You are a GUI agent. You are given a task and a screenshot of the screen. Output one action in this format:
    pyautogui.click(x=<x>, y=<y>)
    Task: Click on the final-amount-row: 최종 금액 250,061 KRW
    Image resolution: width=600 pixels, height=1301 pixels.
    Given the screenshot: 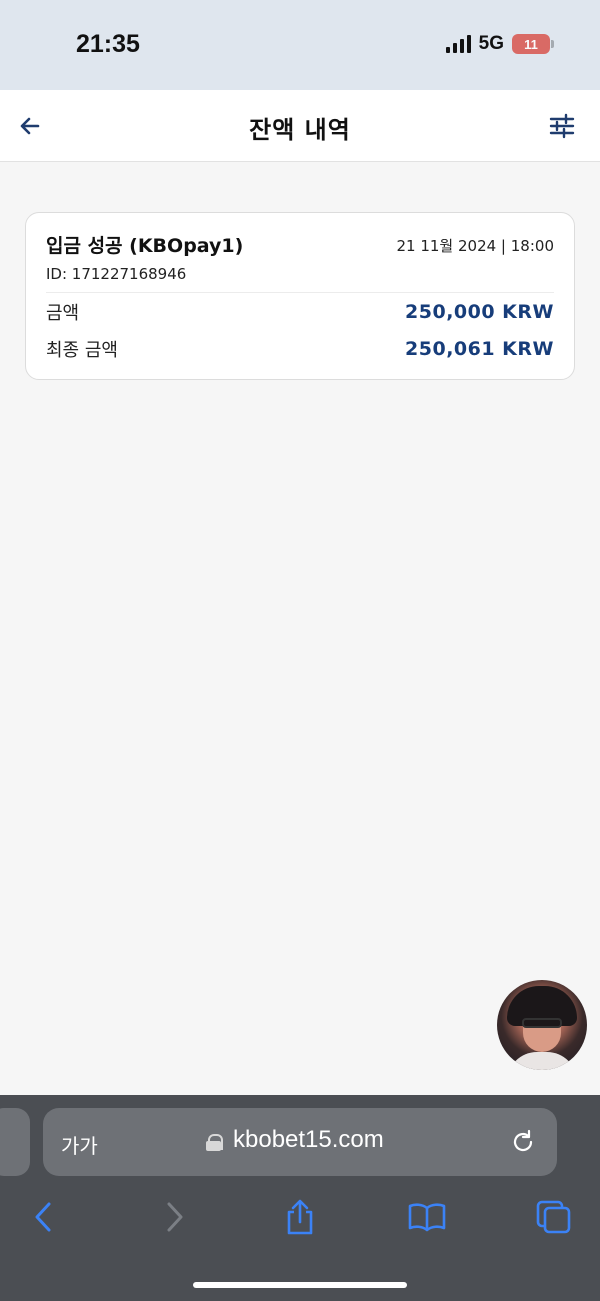 What is the action you would take?
    pyautogui.click(x=300, y=348)
    